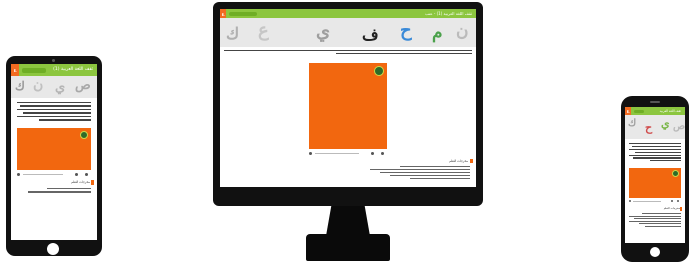  What do you see at coordinates (655, 127) in the screenshot?
I see `phone-banner: ك ح ي ص` at bounding box center [655, 127].